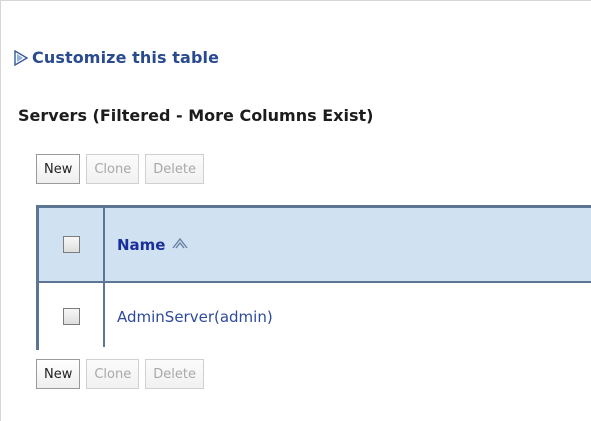 The height and width of the screenshot is (421, 591). I want to click on toolbar-top: New Clone Delete, so click(120, 169).